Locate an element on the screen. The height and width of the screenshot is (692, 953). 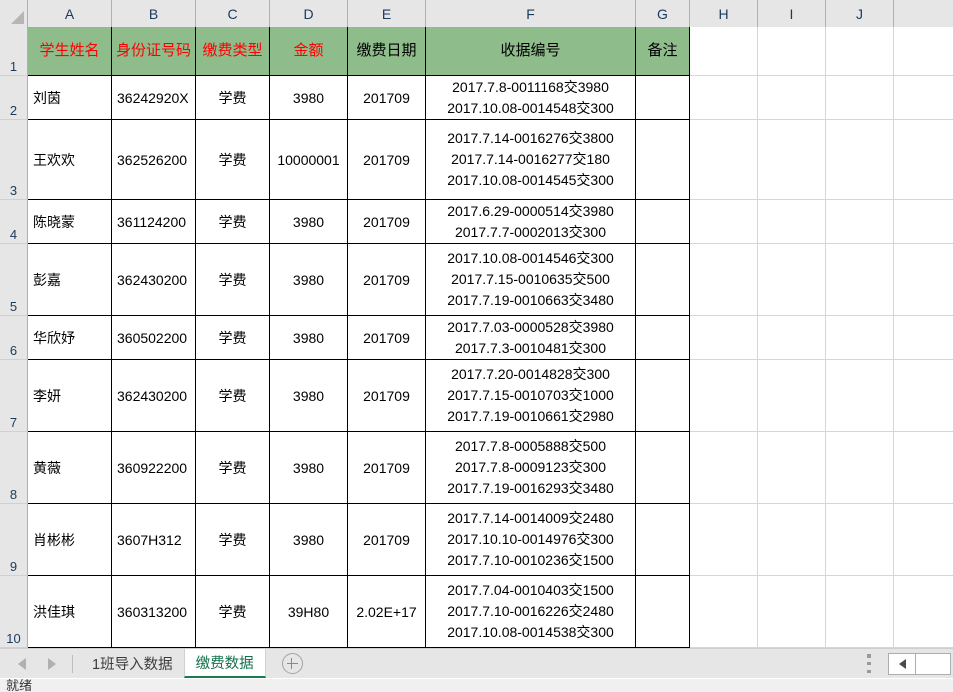
cell-E9: 201709 is located at coordinates (387, 540).